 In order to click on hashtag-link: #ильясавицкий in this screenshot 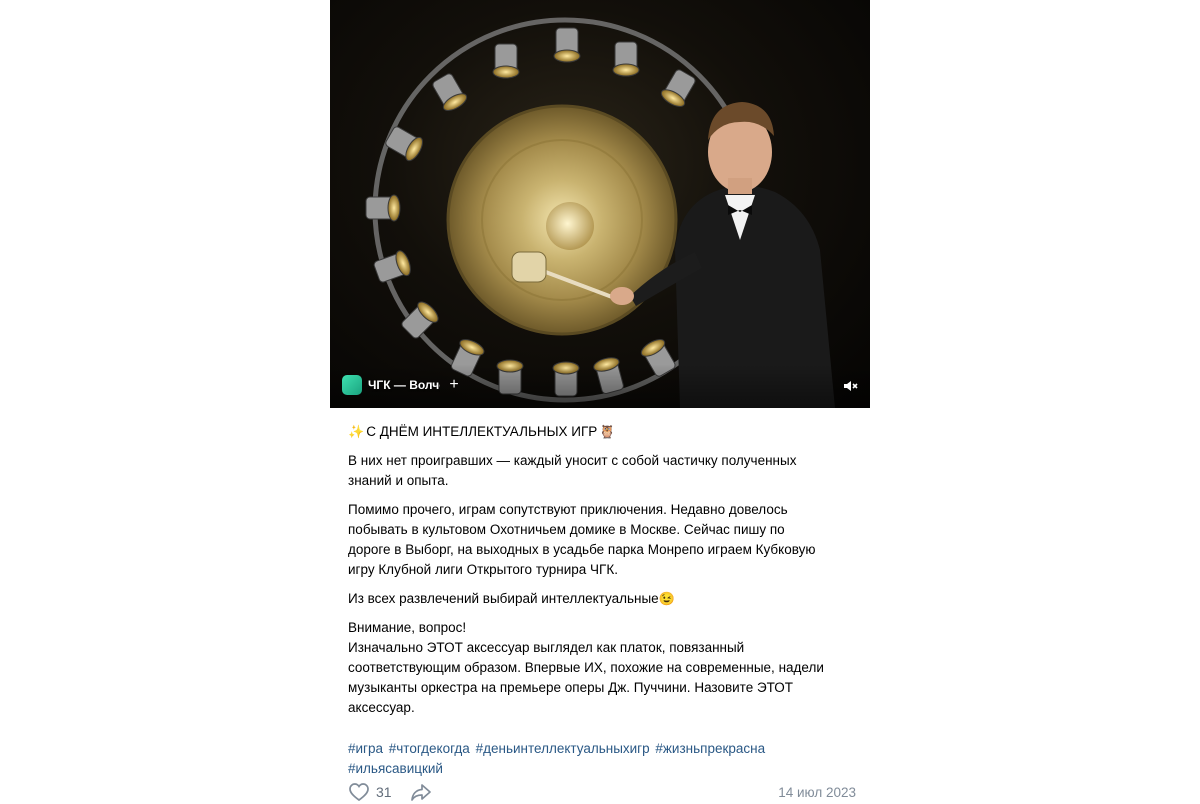, I will do `click(395, 768)`.